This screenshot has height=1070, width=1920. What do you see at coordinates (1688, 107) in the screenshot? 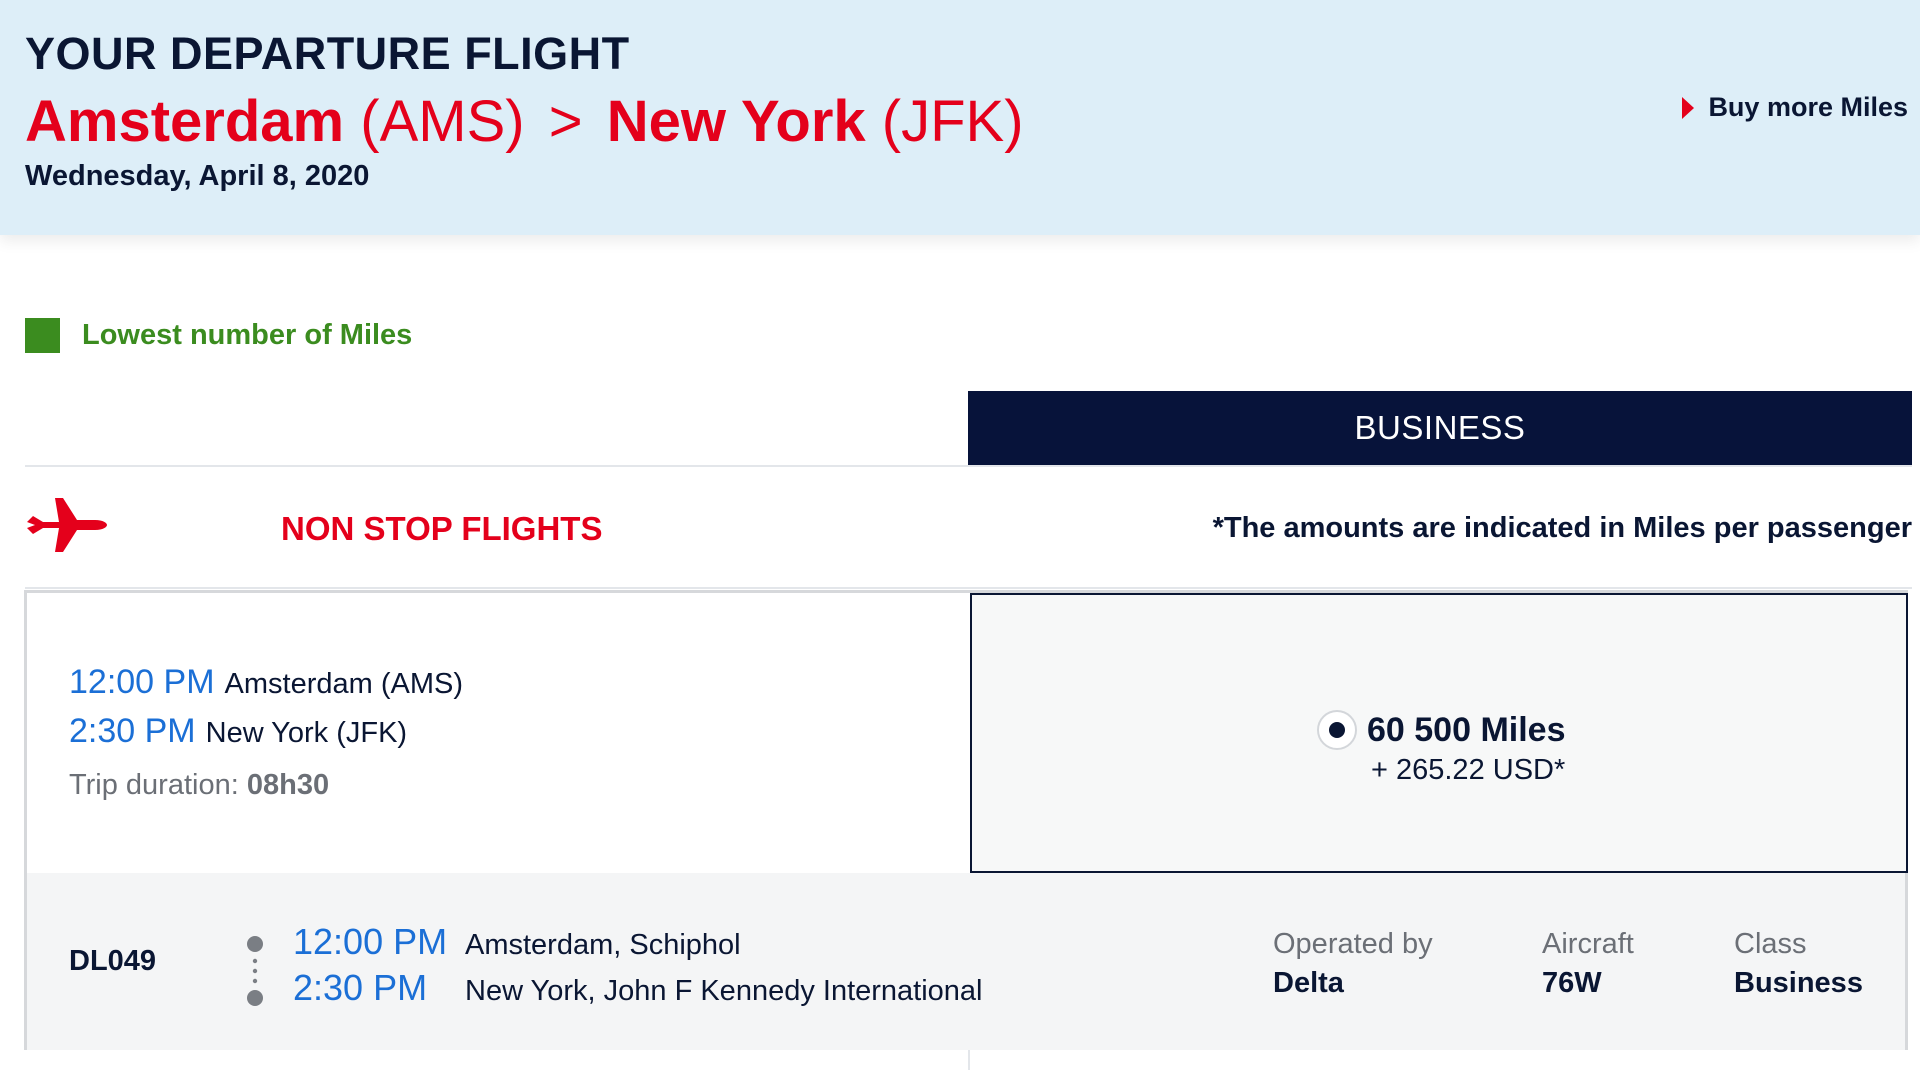
I see `chevron-right-icon` at bounding box center [1688, 107].